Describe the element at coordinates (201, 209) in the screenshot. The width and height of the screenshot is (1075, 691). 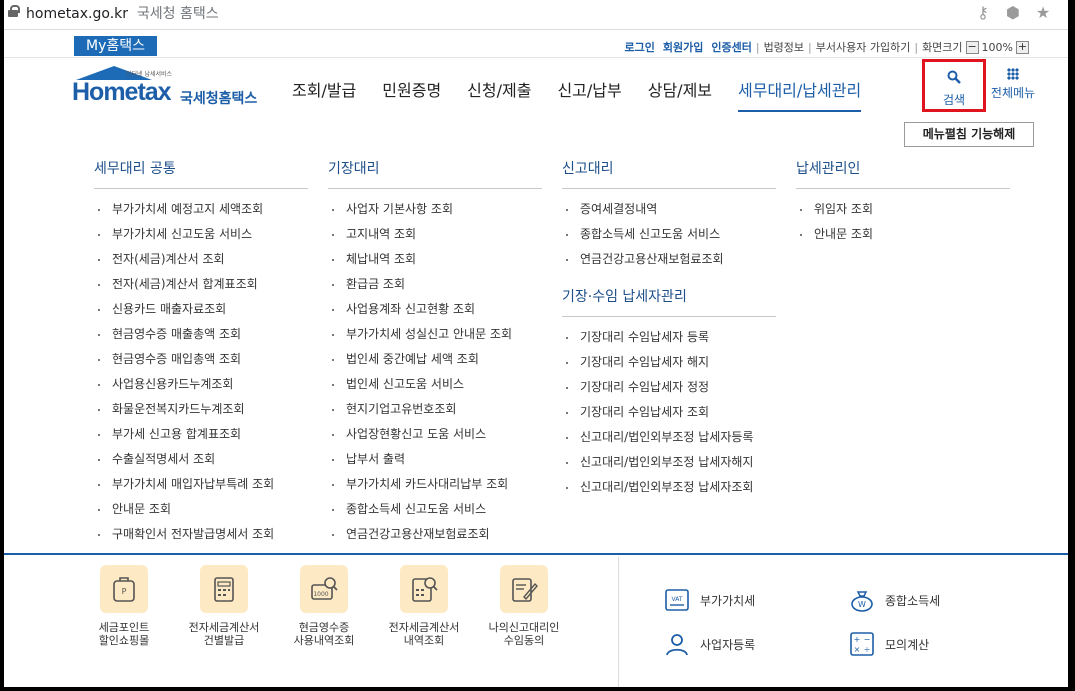
I see `menu-item: 부가가치세 예정고지 세액조회` at that location.